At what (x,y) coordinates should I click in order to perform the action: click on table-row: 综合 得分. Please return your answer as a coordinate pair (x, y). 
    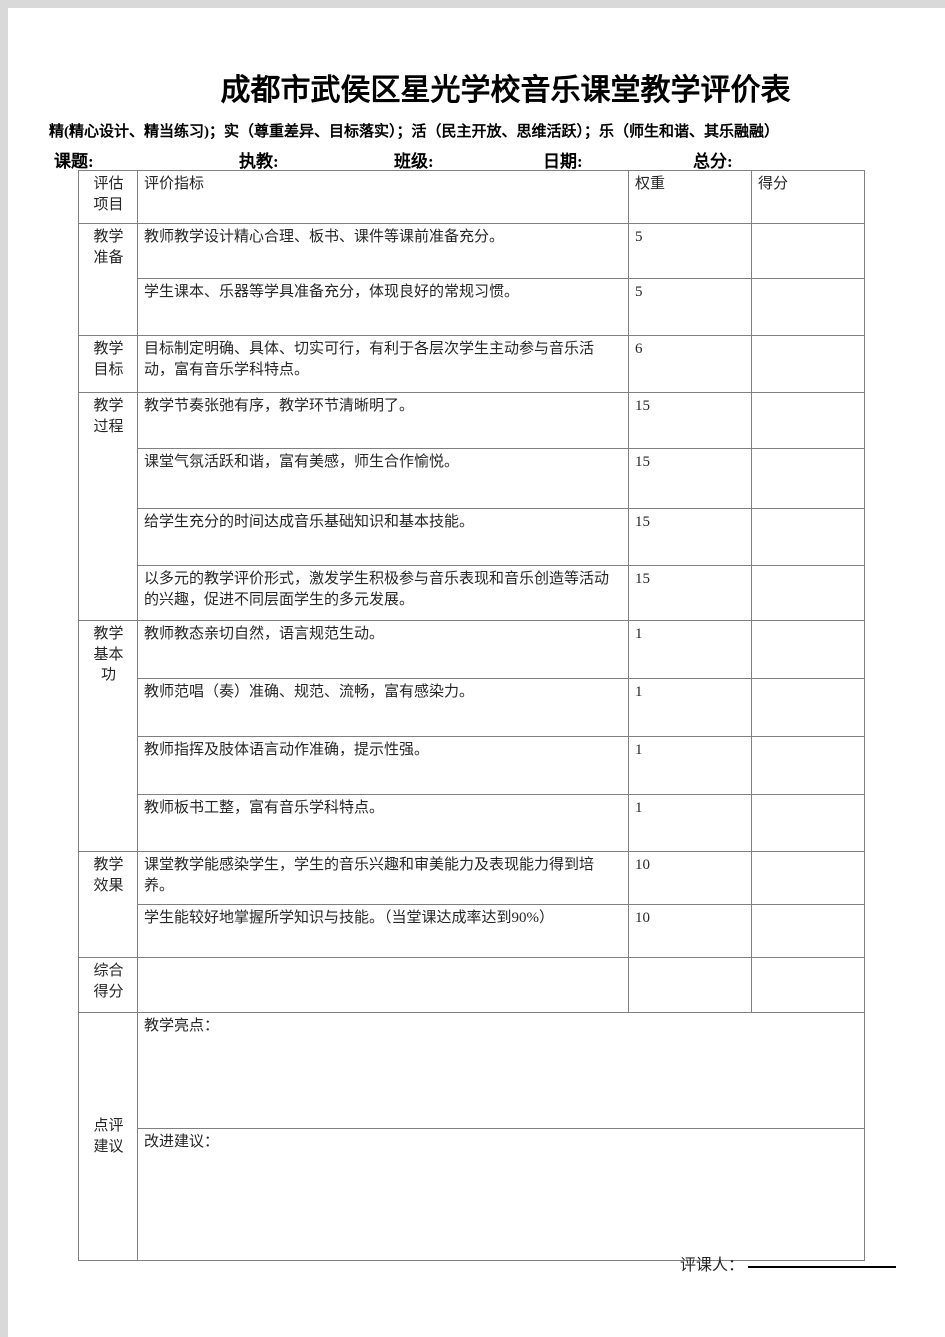
    Looking at the image, I should click on (471, 985).